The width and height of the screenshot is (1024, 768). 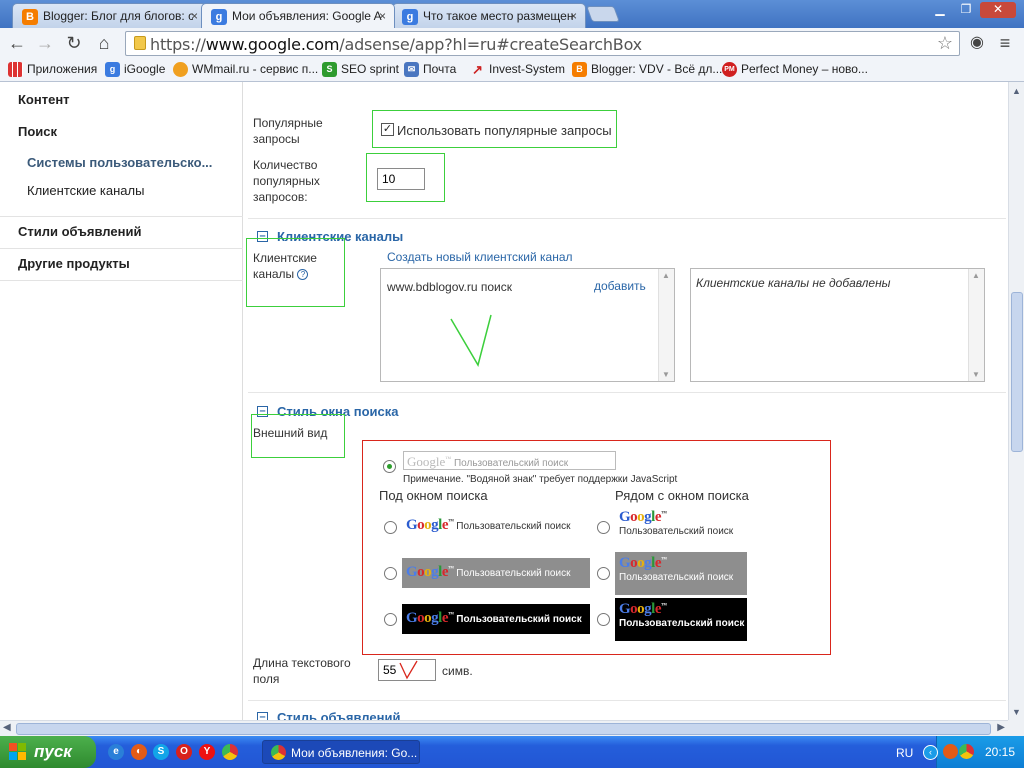 I want to click on blogger-icon: B, so click(x=30, y=17).